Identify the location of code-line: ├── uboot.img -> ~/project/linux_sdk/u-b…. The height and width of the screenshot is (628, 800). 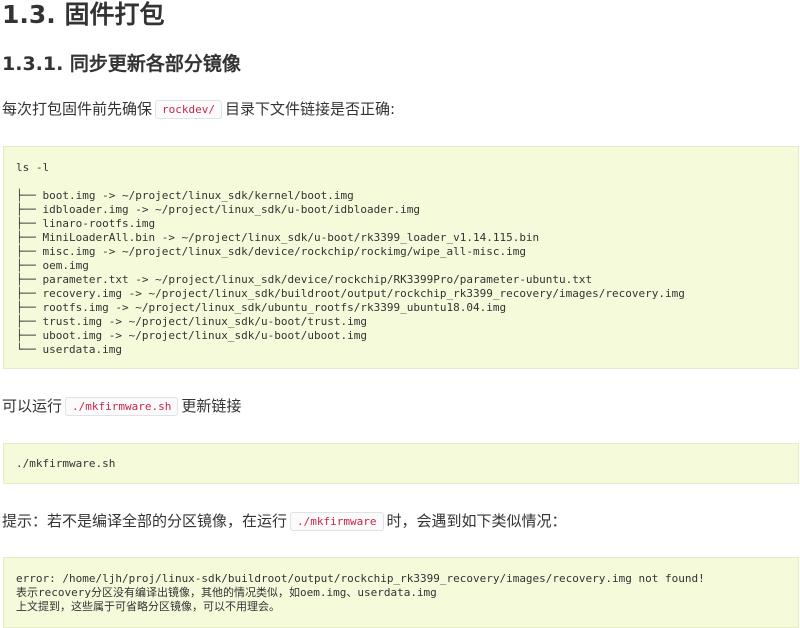
(191, 335).